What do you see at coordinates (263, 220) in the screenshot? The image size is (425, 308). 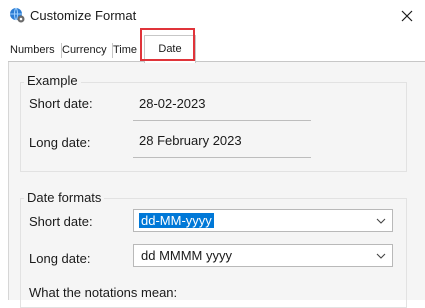 I see `short-date-format-combobox: dd-MM-yyyy` at bounding box center [263, 220].